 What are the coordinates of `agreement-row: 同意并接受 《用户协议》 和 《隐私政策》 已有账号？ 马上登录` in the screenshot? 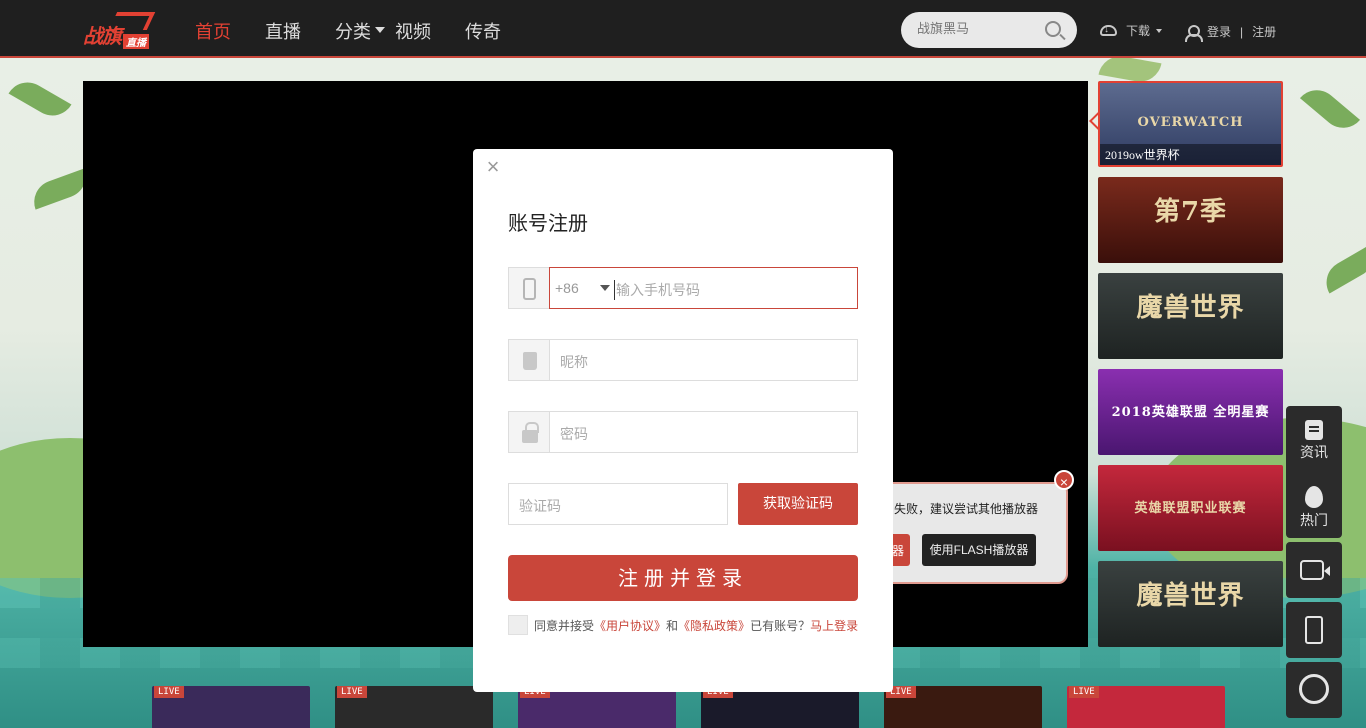 It's located at (683, 625).